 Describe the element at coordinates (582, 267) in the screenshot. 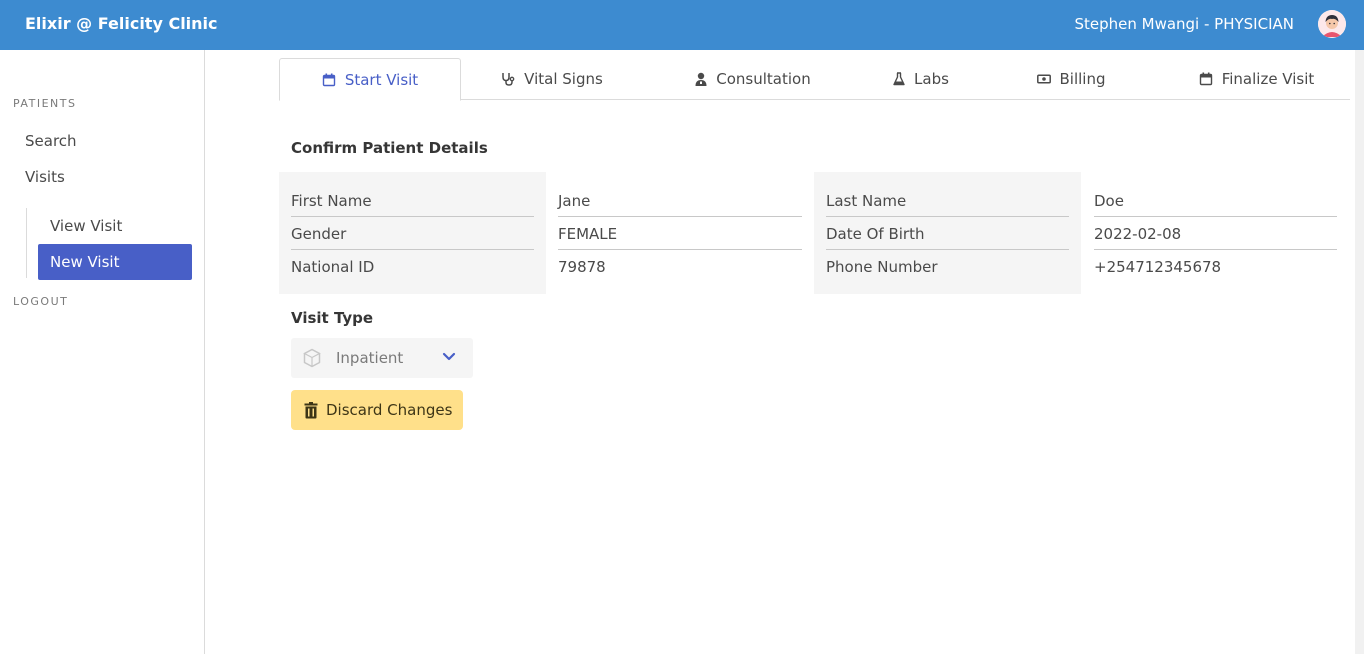

I see `value-national-id: 79878` at that location.